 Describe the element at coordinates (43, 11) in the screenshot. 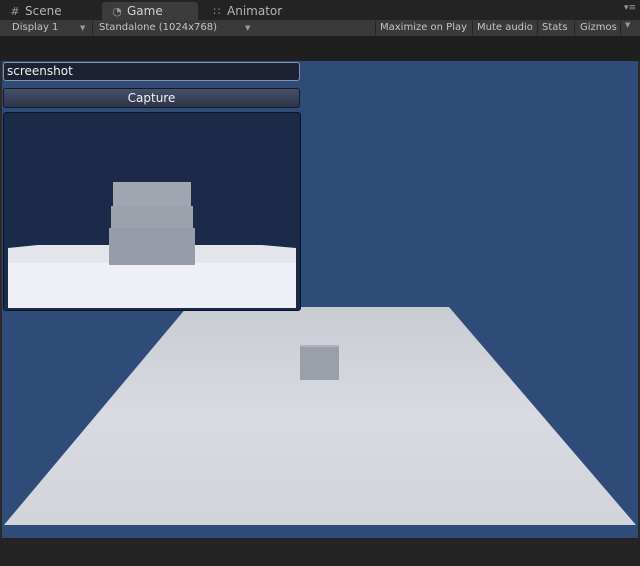

I see `tab-scene-label: Scene` at that location.